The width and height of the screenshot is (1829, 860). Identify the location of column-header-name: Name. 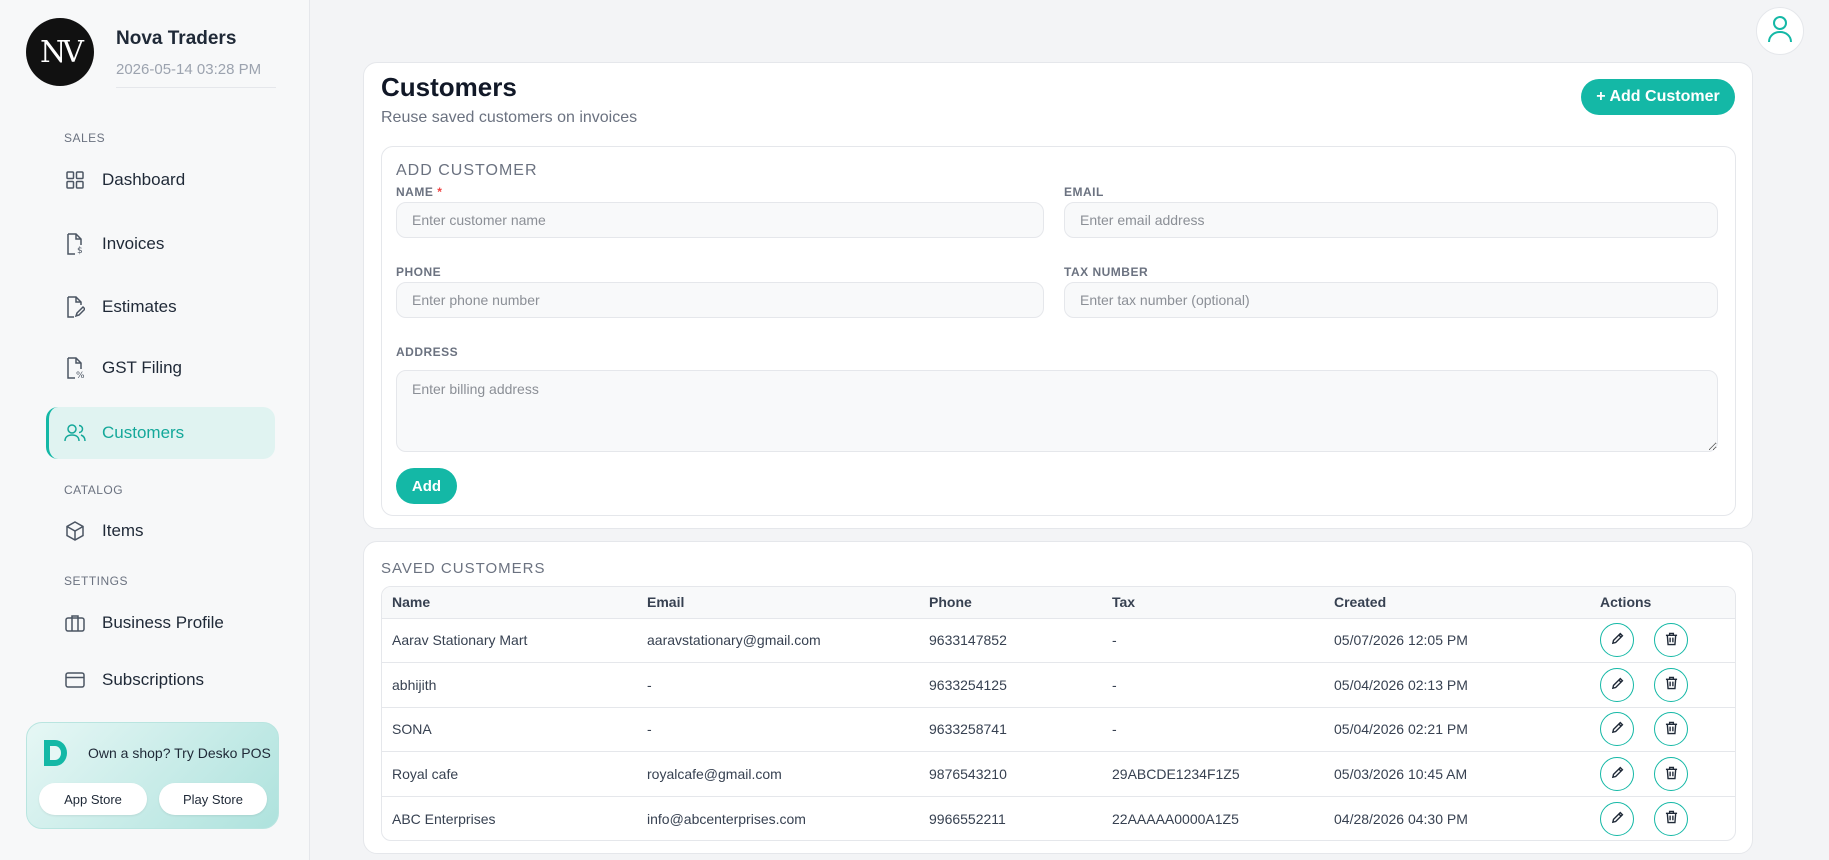
(509, 603).